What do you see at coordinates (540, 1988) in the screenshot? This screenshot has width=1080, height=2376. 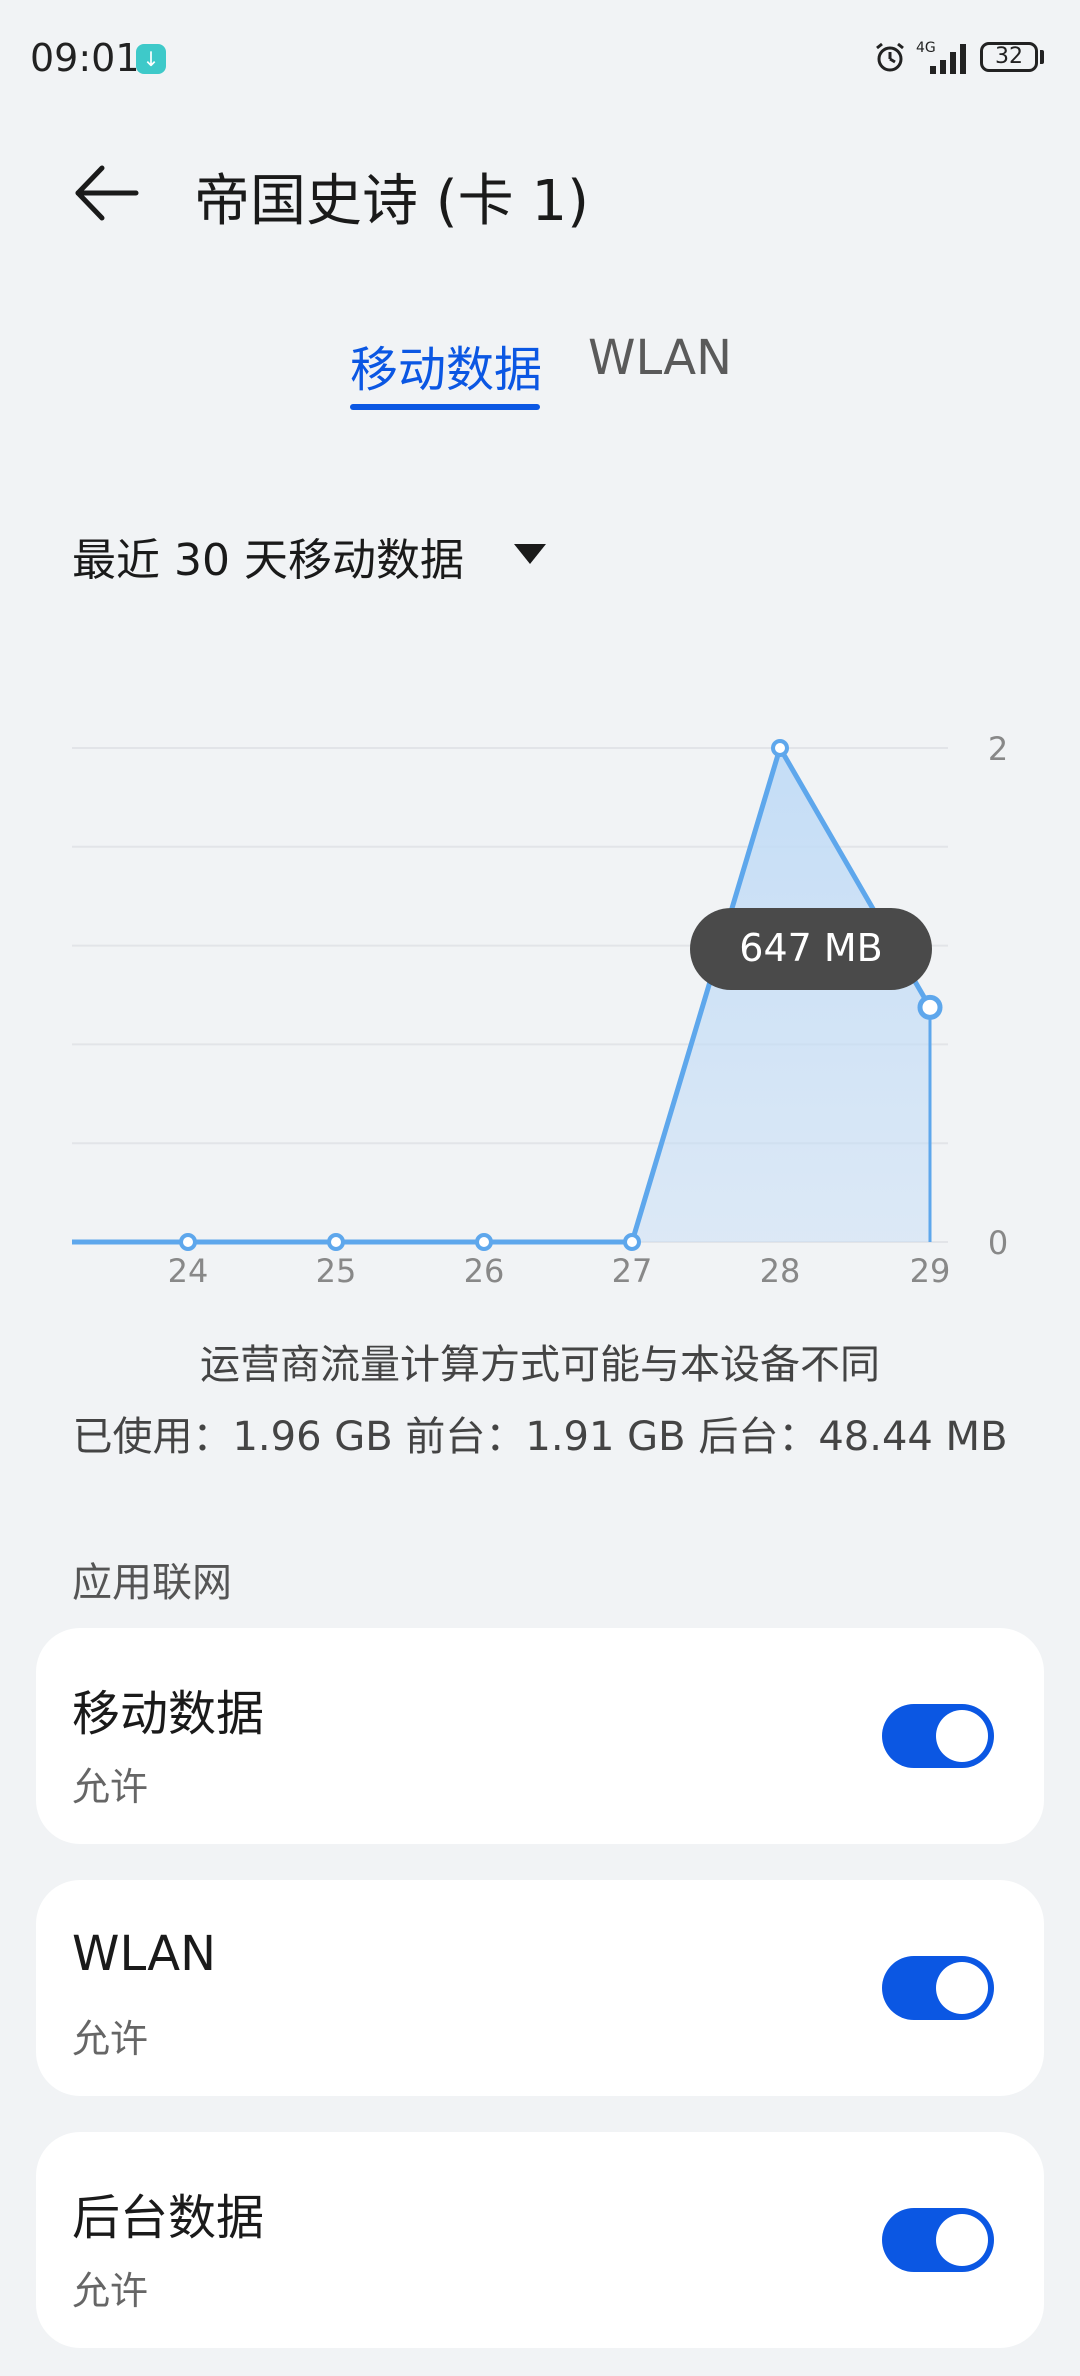 I see `setting-card-wlan: WLAN 允许` at bounding box center [540, 1988].